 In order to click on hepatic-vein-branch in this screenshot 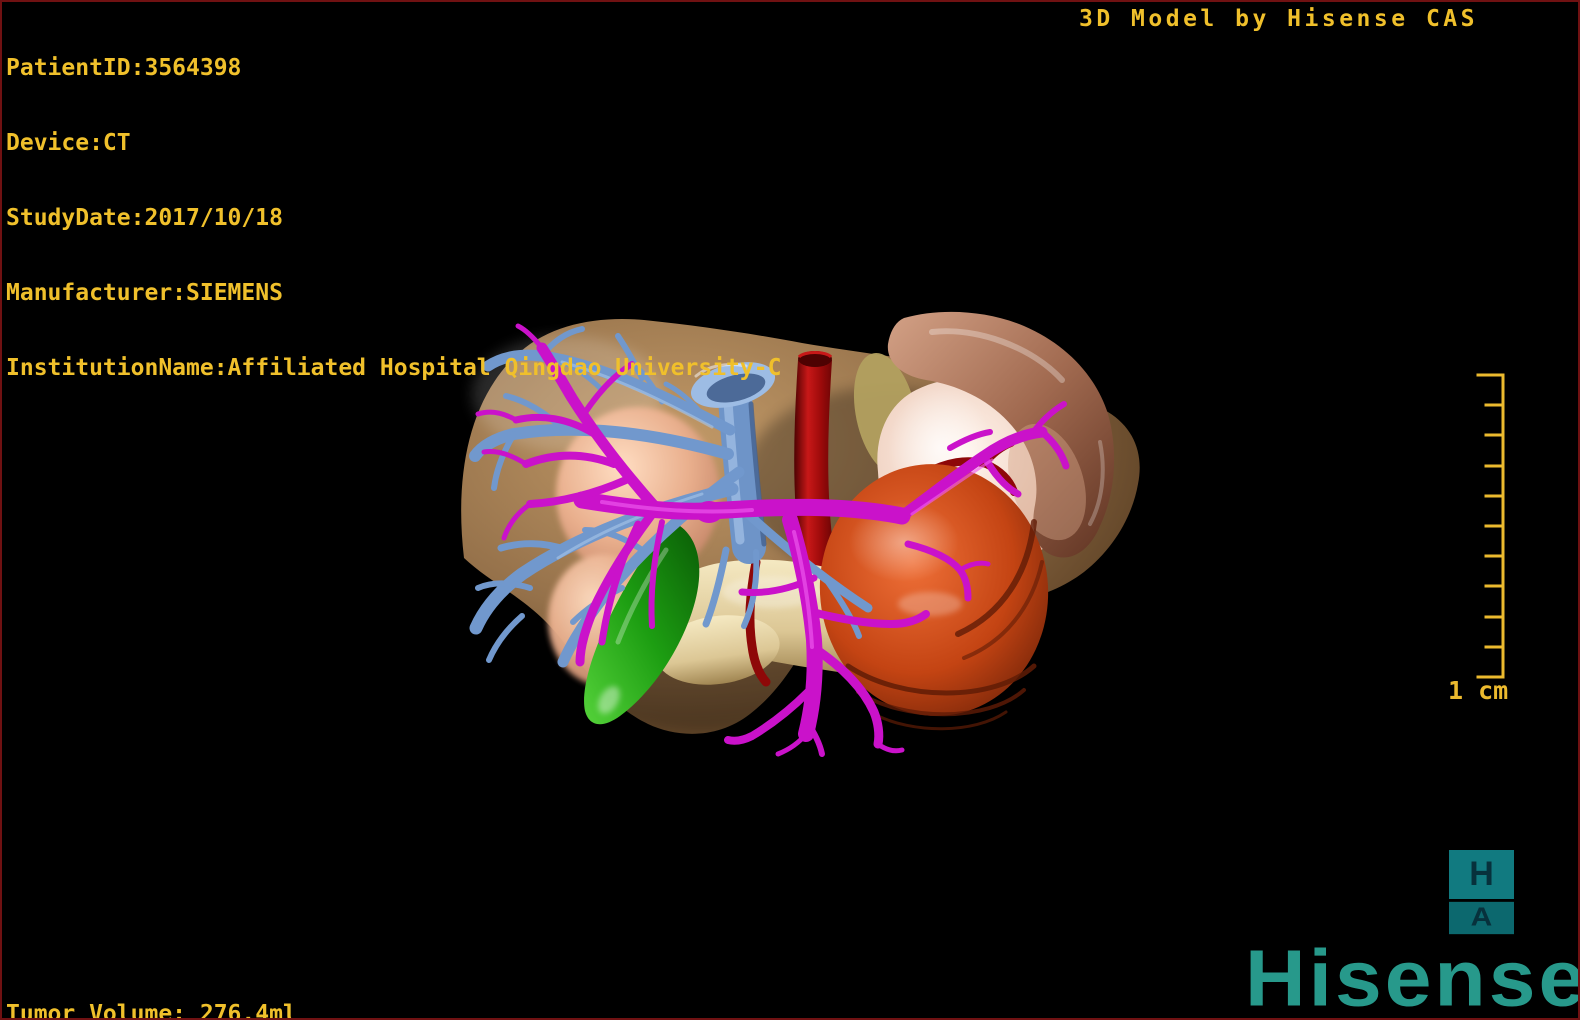, I will do `click(505, 638)`.